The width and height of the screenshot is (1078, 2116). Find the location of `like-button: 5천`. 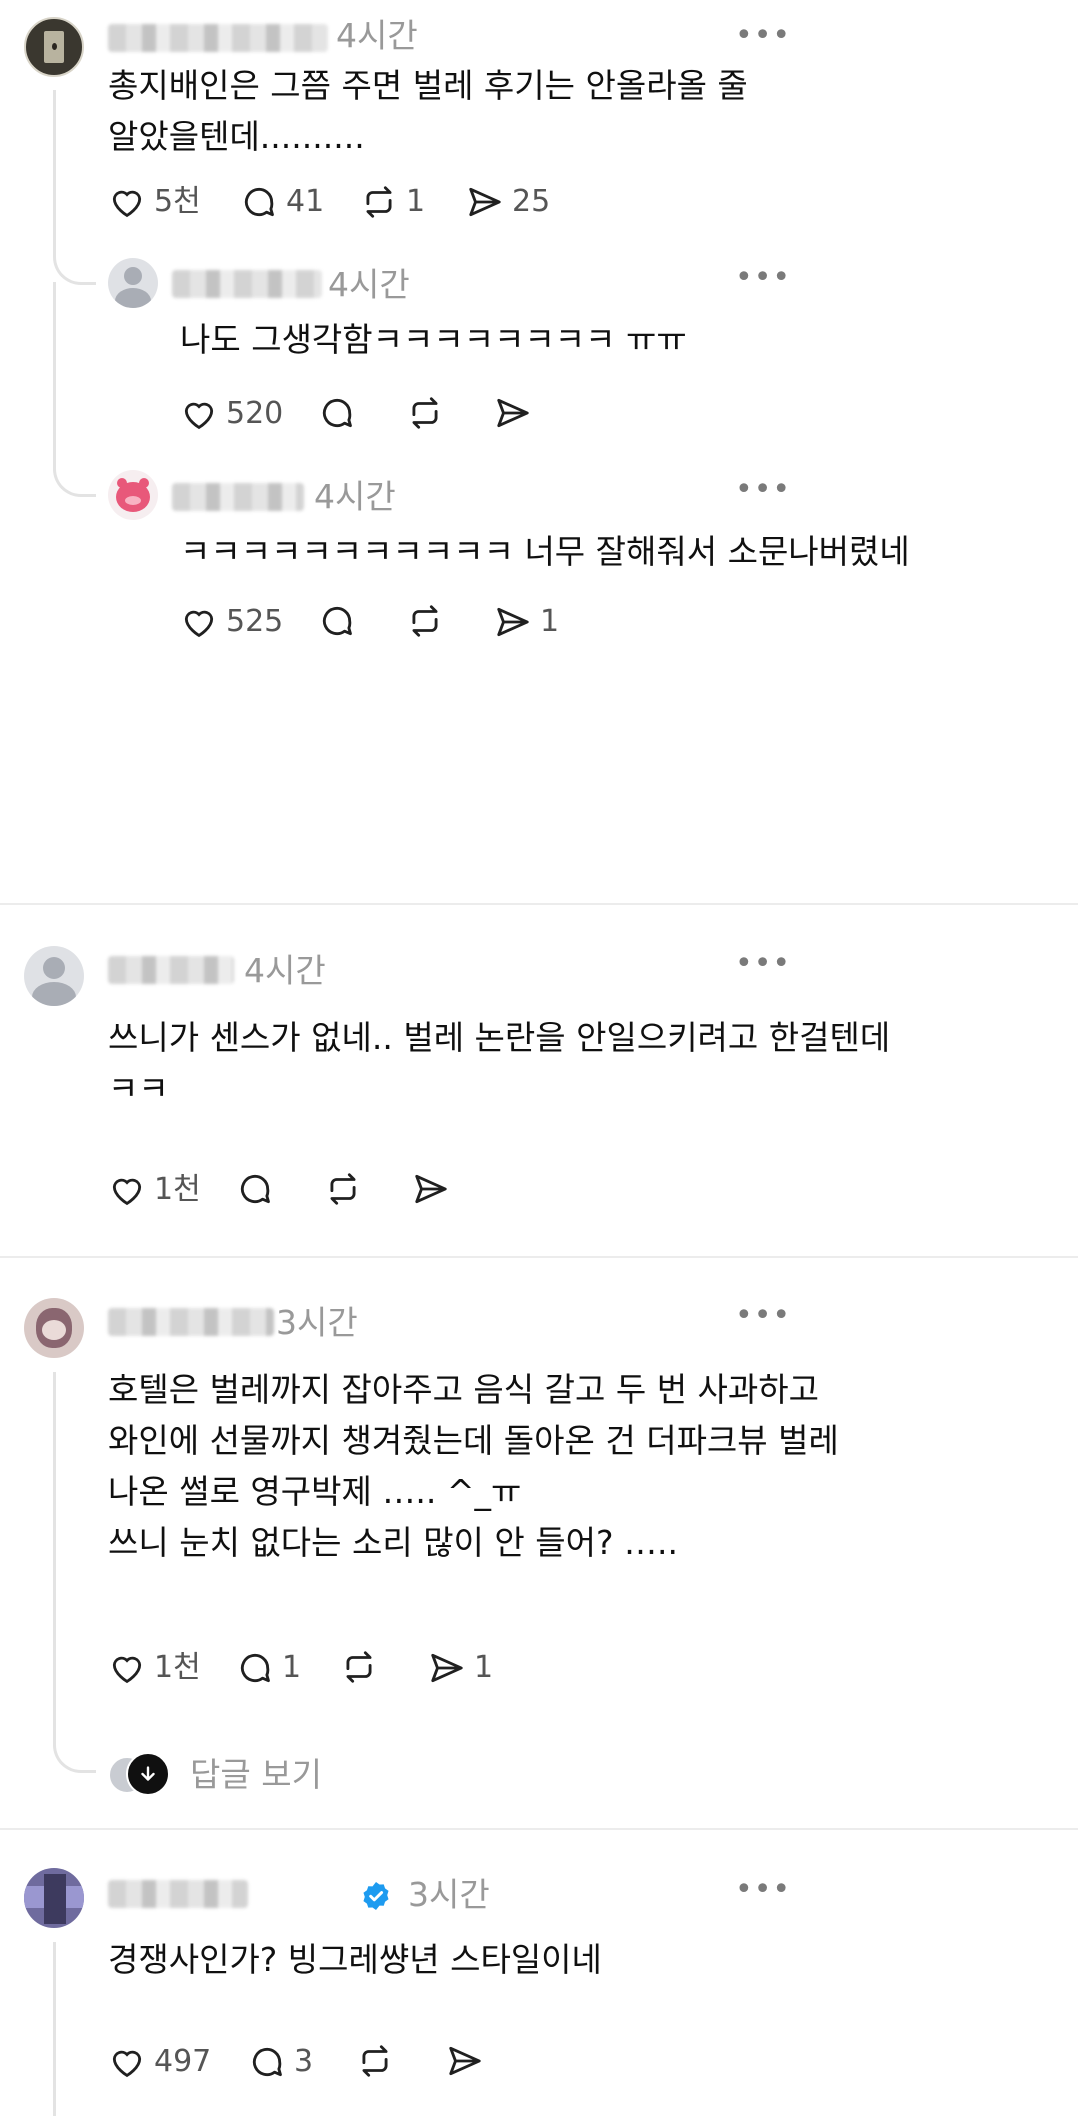

like-button: 5천 is located at coordinates (154, 202).